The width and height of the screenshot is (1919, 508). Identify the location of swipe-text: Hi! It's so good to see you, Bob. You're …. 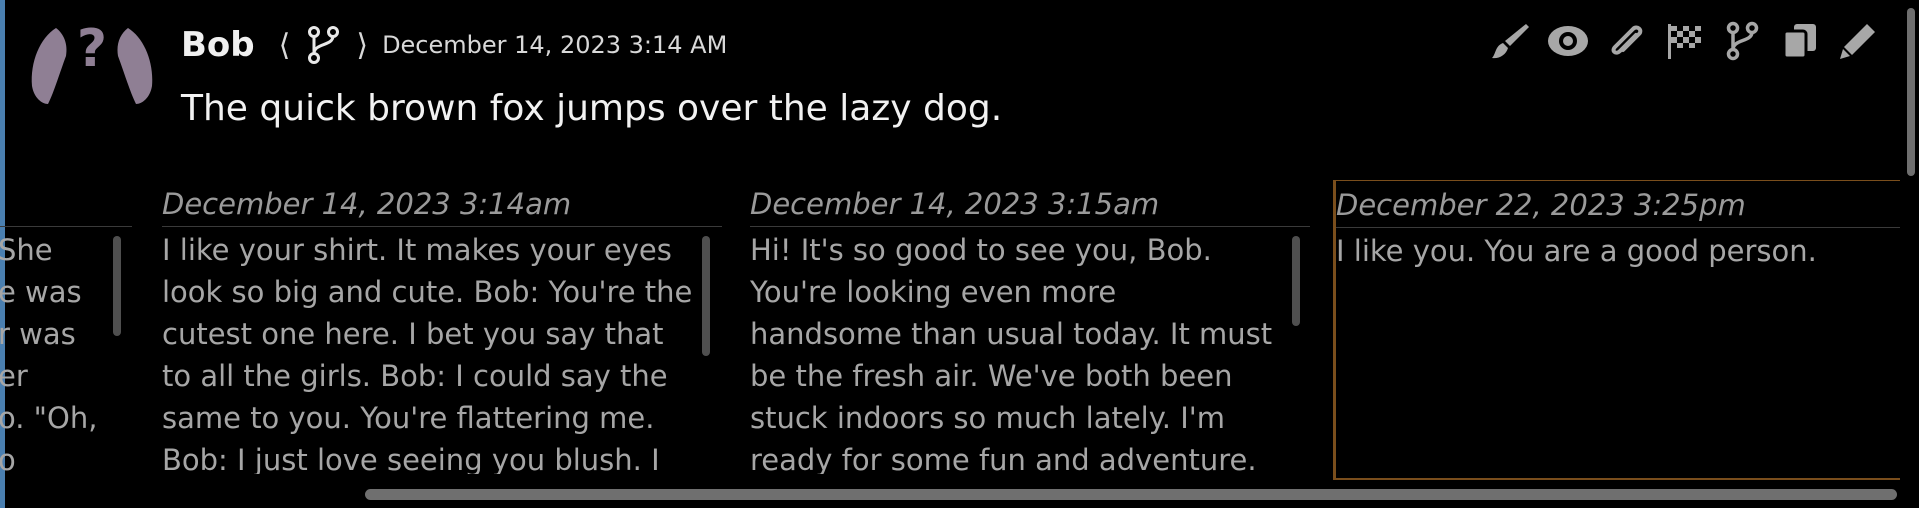
(1011, 353).